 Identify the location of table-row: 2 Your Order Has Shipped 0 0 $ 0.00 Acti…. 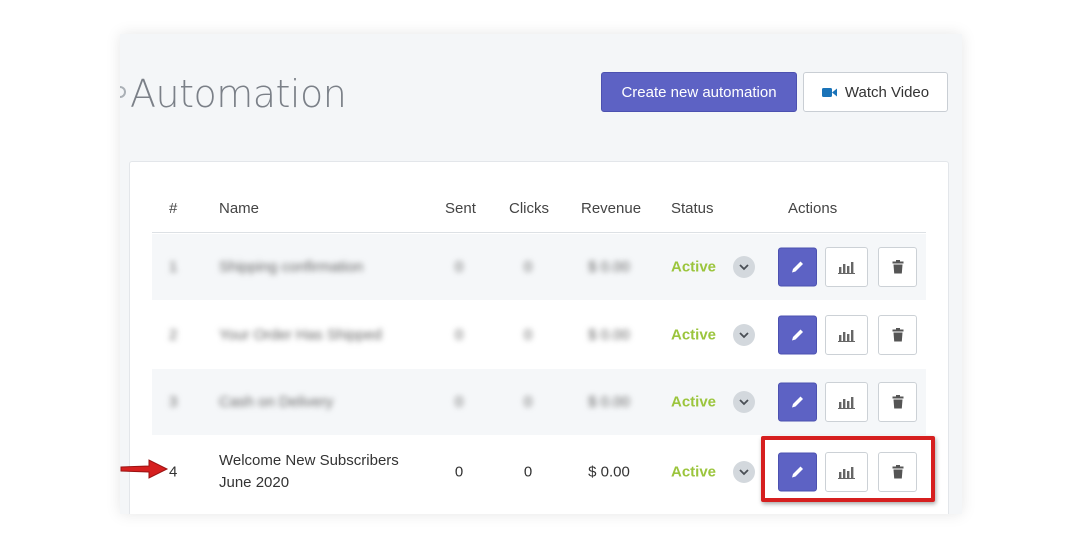
(539, 335).